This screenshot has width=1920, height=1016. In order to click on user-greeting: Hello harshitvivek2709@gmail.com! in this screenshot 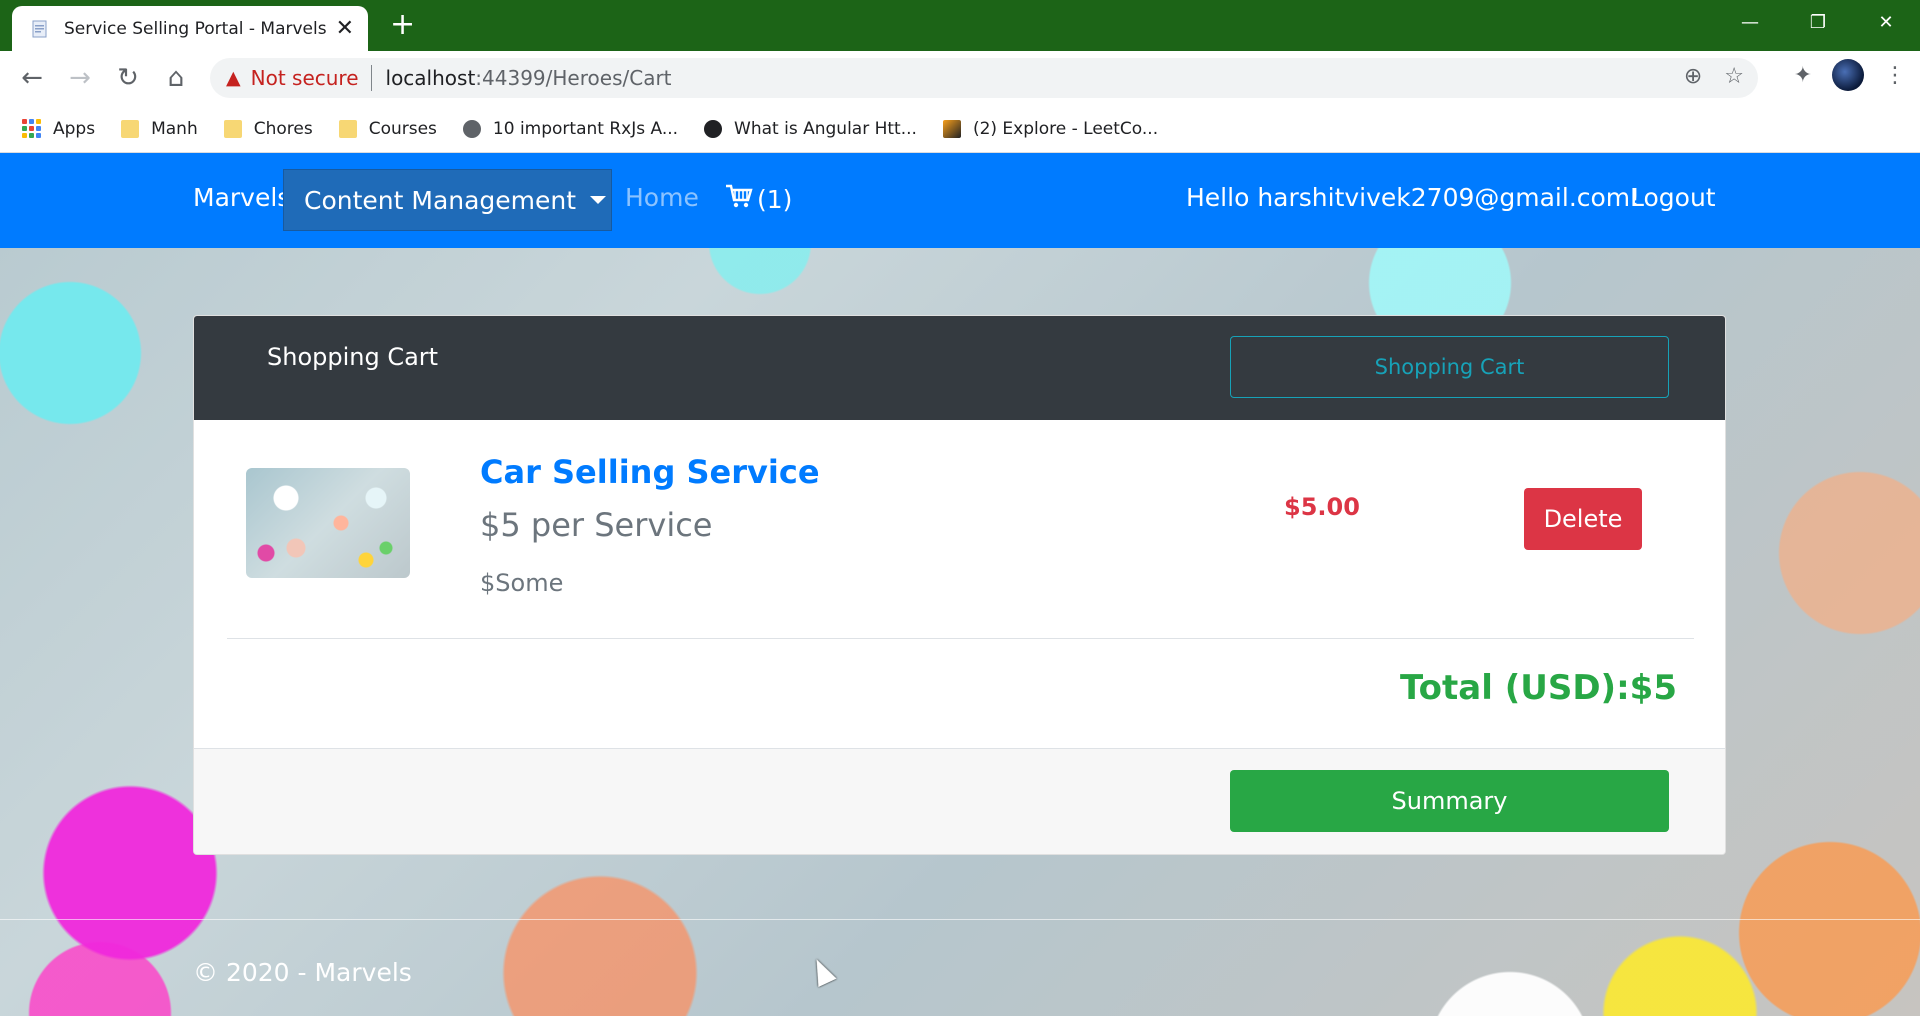, I will do `click(1413, 197)`.